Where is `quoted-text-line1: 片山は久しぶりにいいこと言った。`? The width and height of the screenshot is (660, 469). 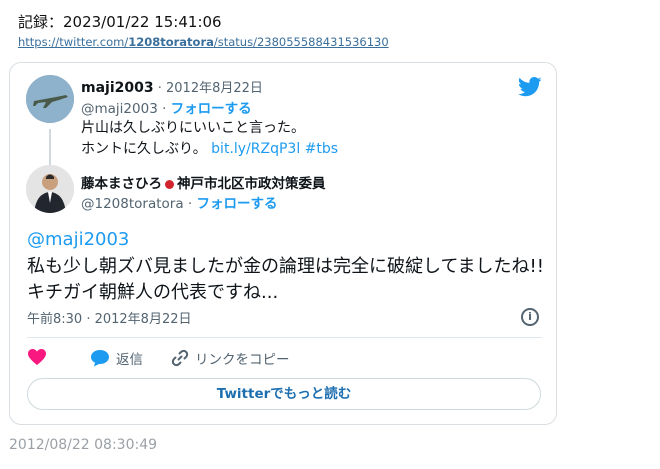
quoted-text-line1: 片山は久しぶりにいいこと言った。 is located at coordinates (193, 128).